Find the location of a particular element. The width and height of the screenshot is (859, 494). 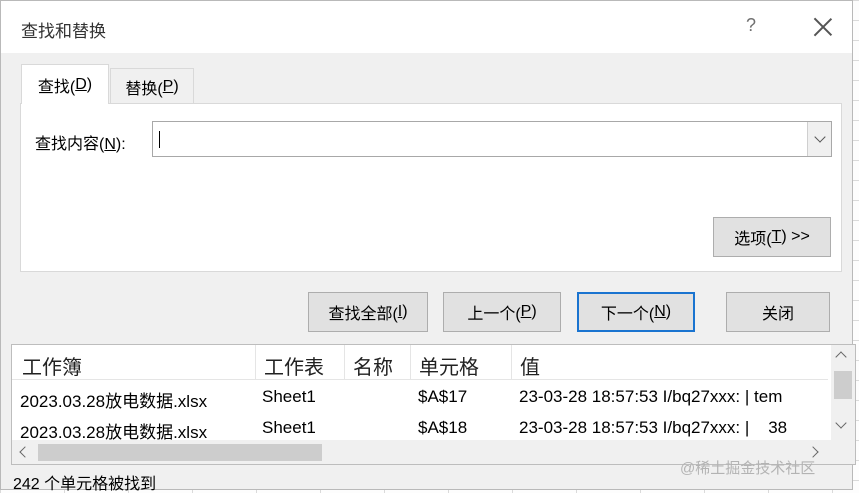

vertical-scrollbar is located at coordinates (843, 404).